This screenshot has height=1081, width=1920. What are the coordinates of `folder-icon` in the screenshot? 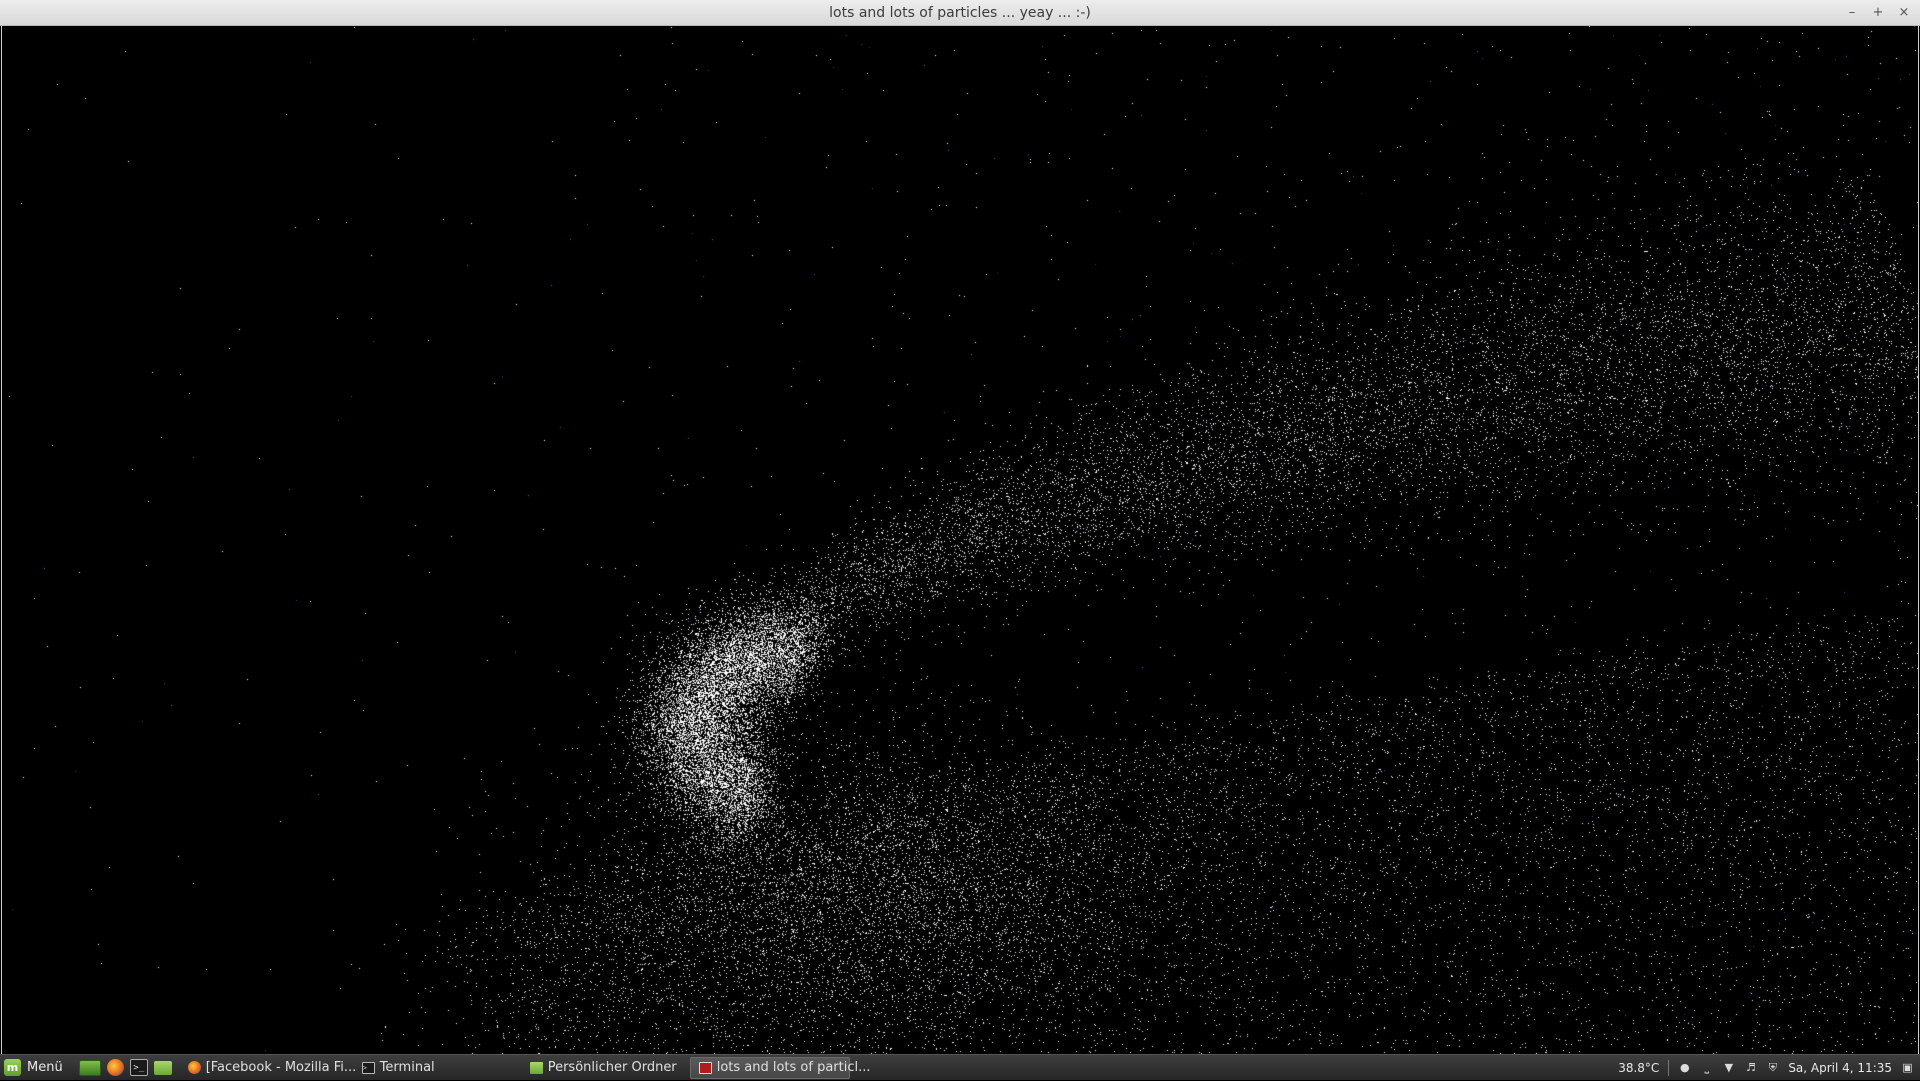 It's located at (536, 1067).